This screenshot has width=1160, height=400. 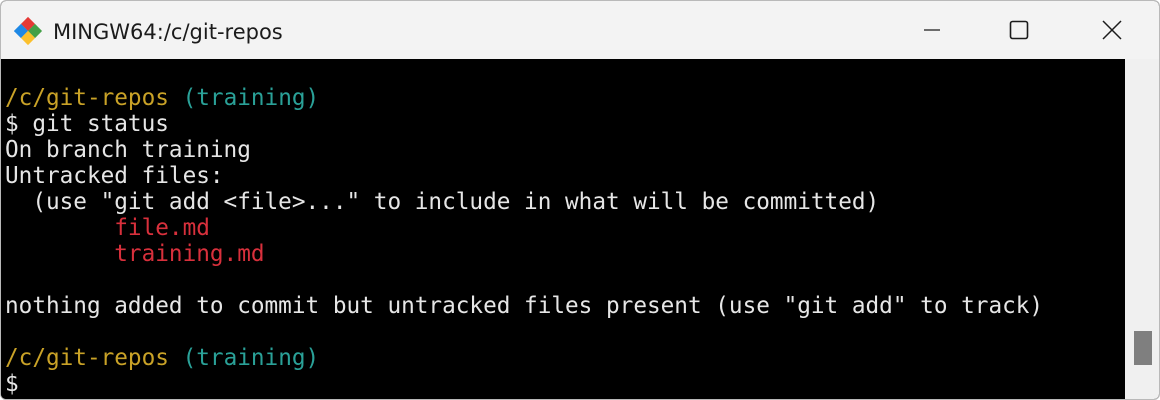 I want to click on untracked-file: training.md, so click(x=135, y=254).